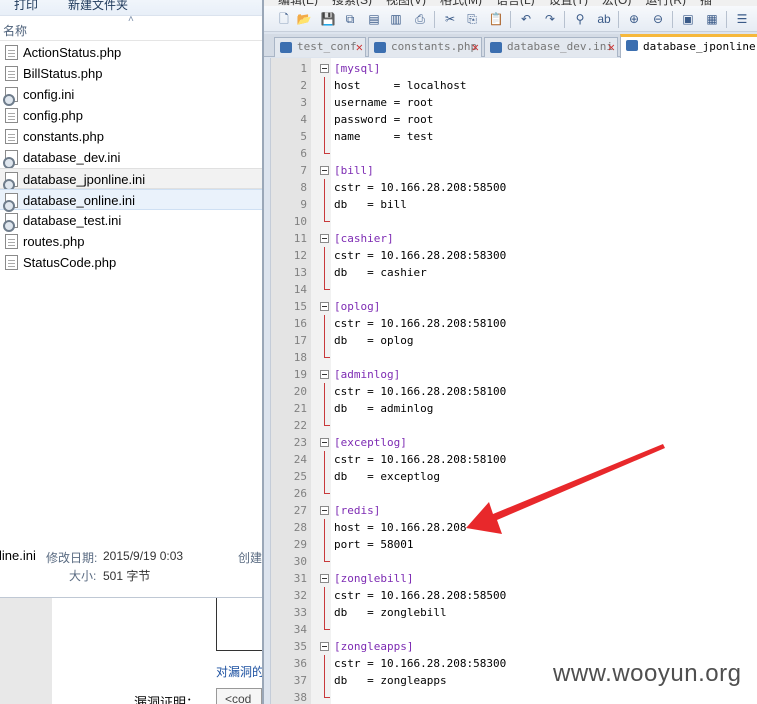 The image size is (757, 704). I want to click on column-header-name: 名称, so click(15, 30).